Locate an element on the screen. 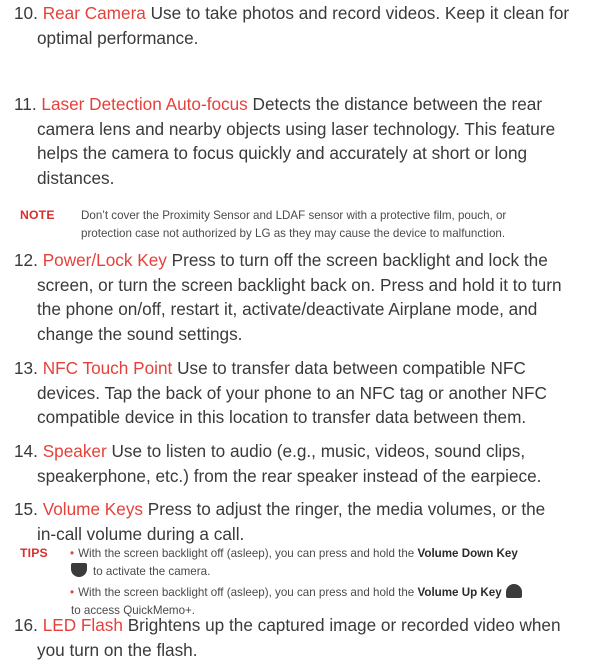 This screenshot has width=615, height=662. item-text: Detects the distance between the rear is located at coordinates (395, 104).